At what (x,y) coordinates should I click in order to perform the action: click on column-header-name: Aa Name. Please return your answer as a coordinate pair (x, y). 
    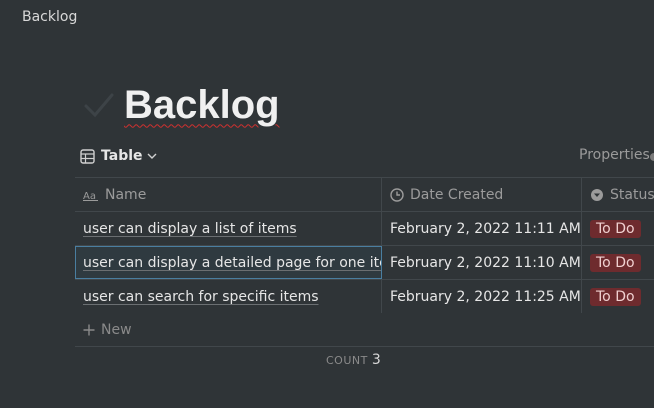
    Looking at the image, I should click on (228, 194).